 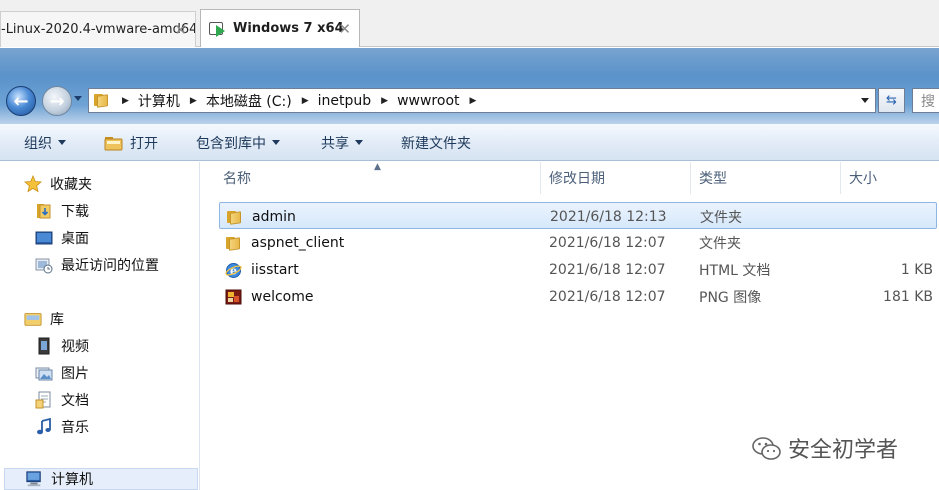 I want to click on breadcrumb-computer: ▶ 计算机, so click(x=150, y=101).